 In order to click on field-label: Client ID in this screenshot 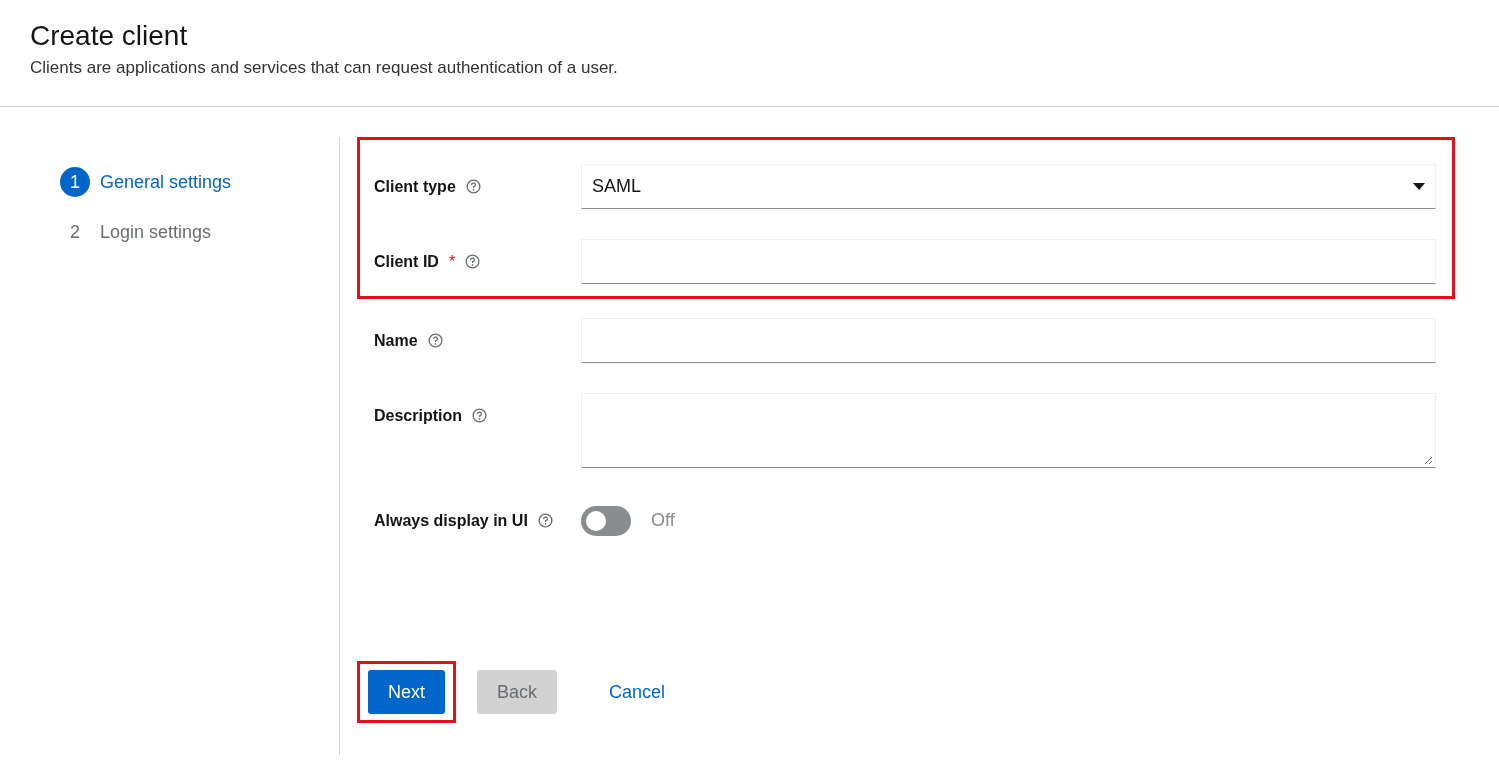, I will do `click(406, 261)`.